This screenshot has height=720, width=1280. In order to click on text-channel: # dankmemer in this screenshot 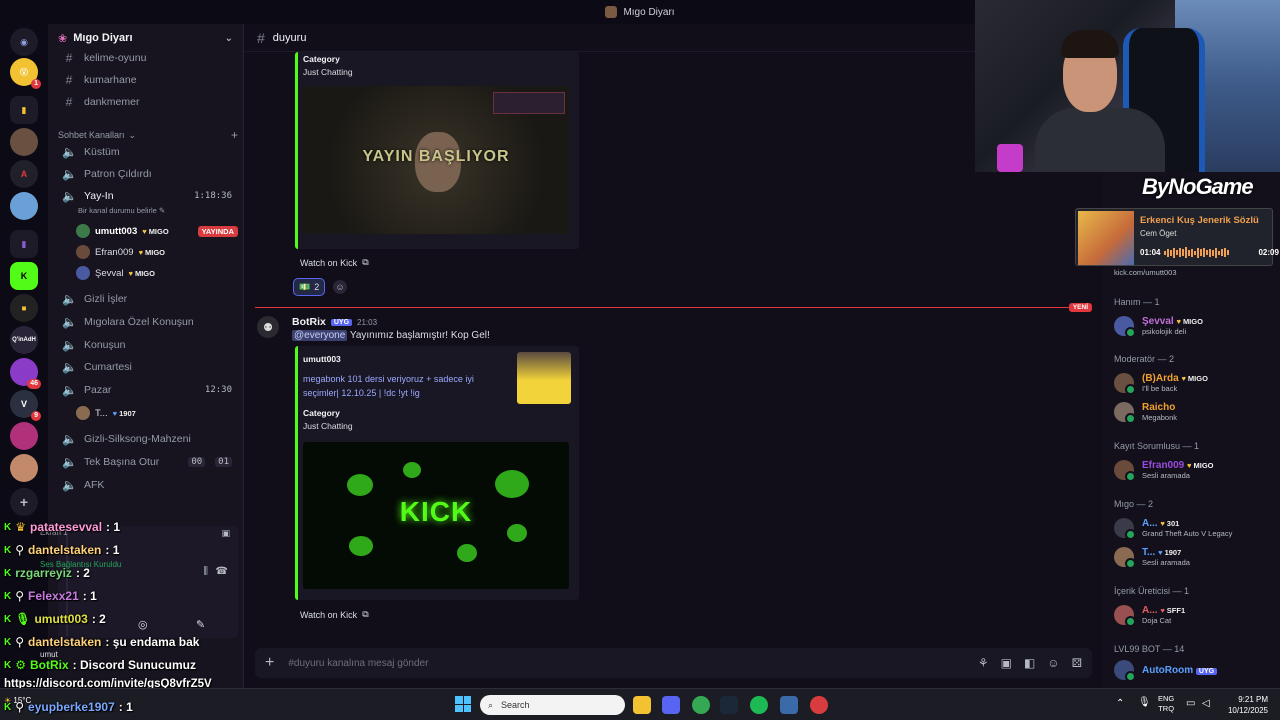, I will do `click(147, 102)`.